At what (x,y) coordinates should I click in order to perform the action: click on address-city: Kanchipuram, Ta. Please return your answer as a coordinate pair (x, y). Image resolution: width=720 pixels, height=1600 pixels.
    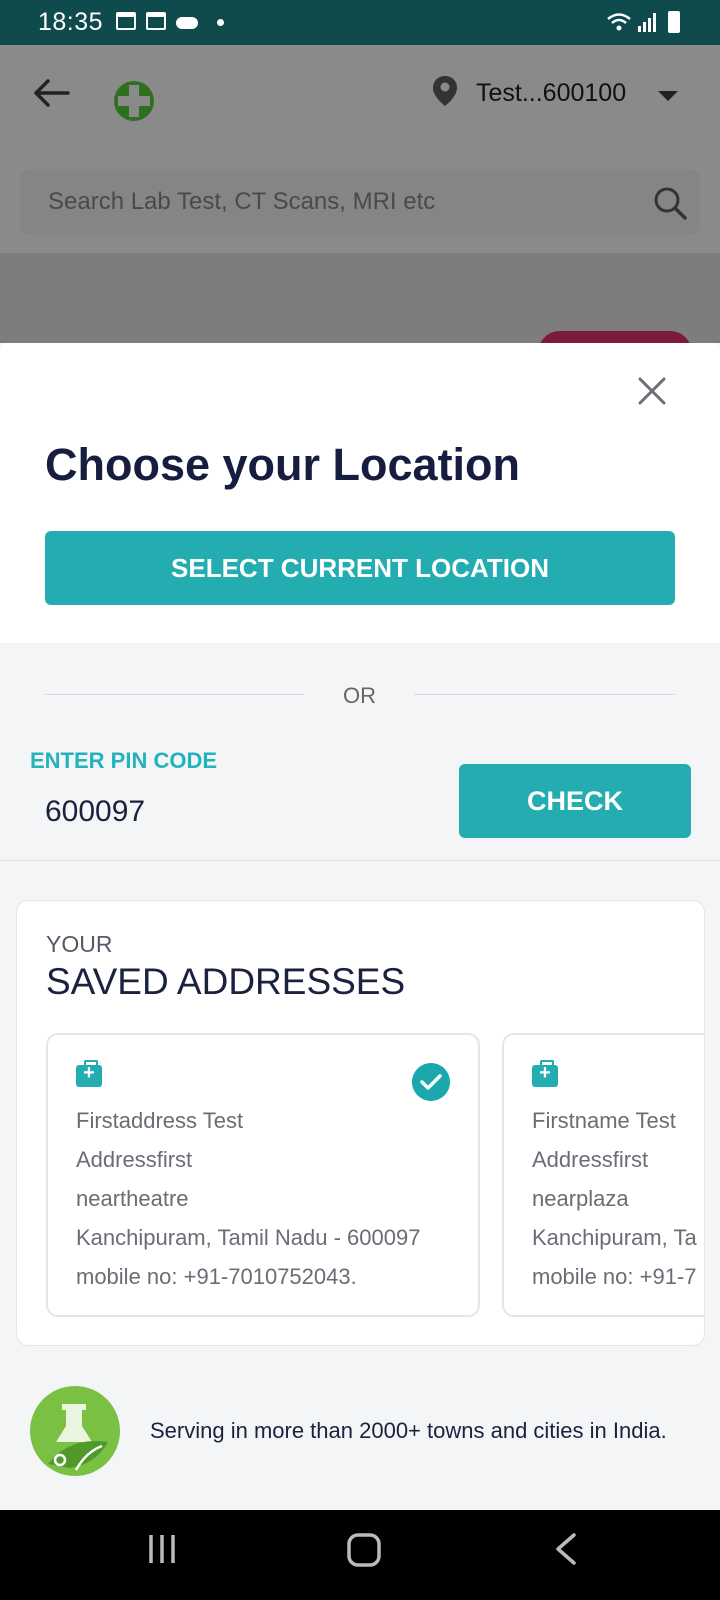
    Looking at the image, I should click on (614, 1237).